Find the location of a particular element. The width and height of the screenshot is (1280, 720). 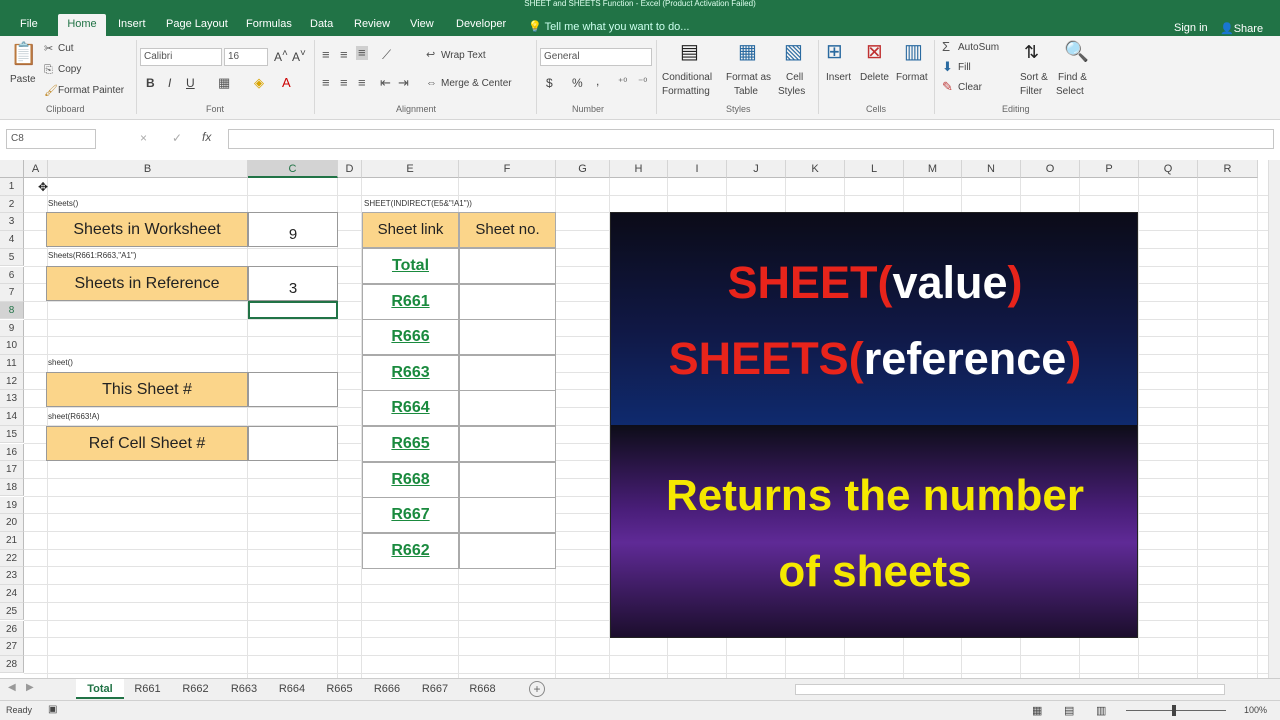

merge-center-button: Merge & Center is located at coordinates (476, 83).